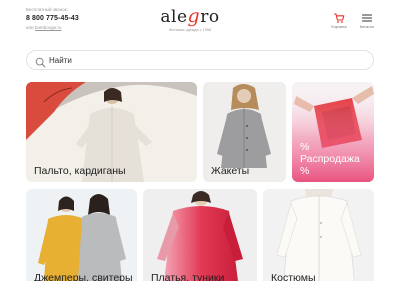 This screenshot has width=400, height=281. Describe the element at coordinates (244, 132) in the screenshot. I see `category-tile-jackets: Жакеты` at that location.